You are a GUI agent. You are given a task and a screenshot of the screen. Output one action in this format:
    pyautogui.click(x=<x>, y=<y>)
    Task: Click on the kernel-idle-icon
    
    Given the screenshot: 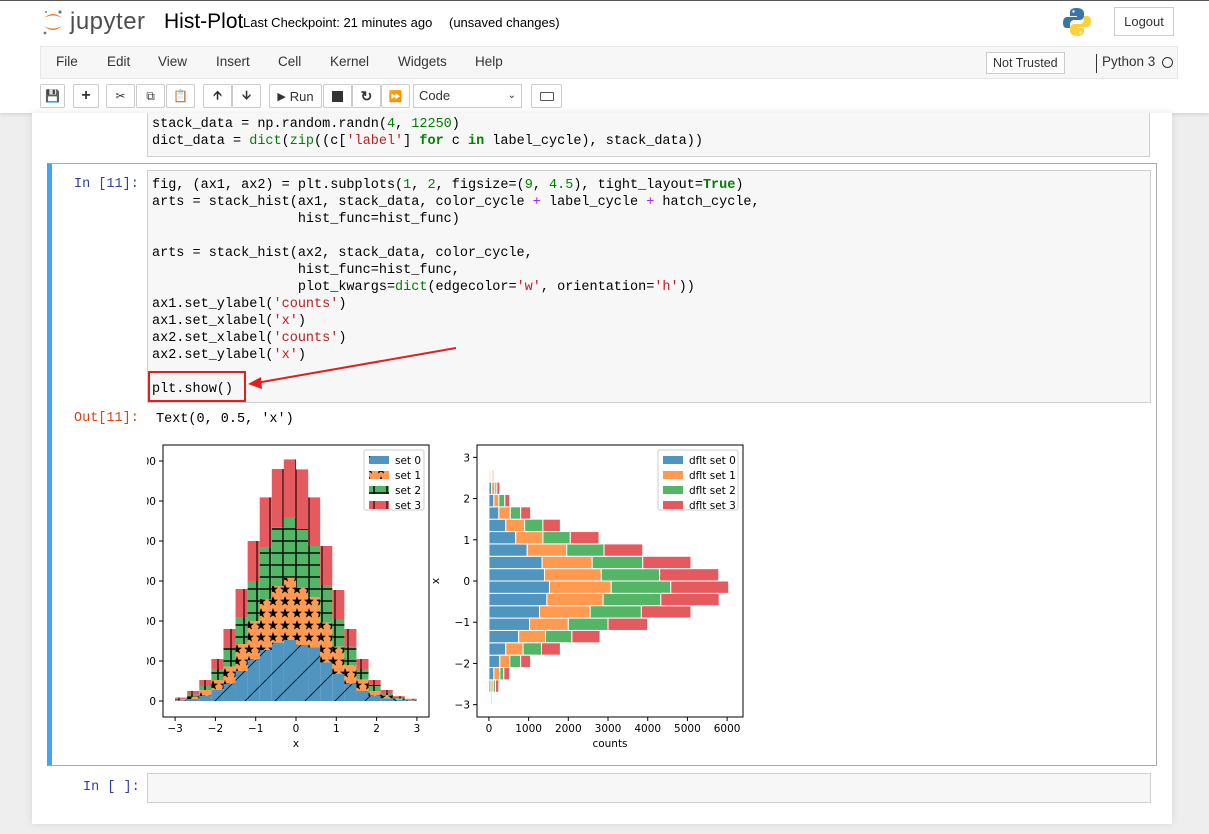 What is the action you would take?
    pyautogui.click(x=1167, y=62)
    